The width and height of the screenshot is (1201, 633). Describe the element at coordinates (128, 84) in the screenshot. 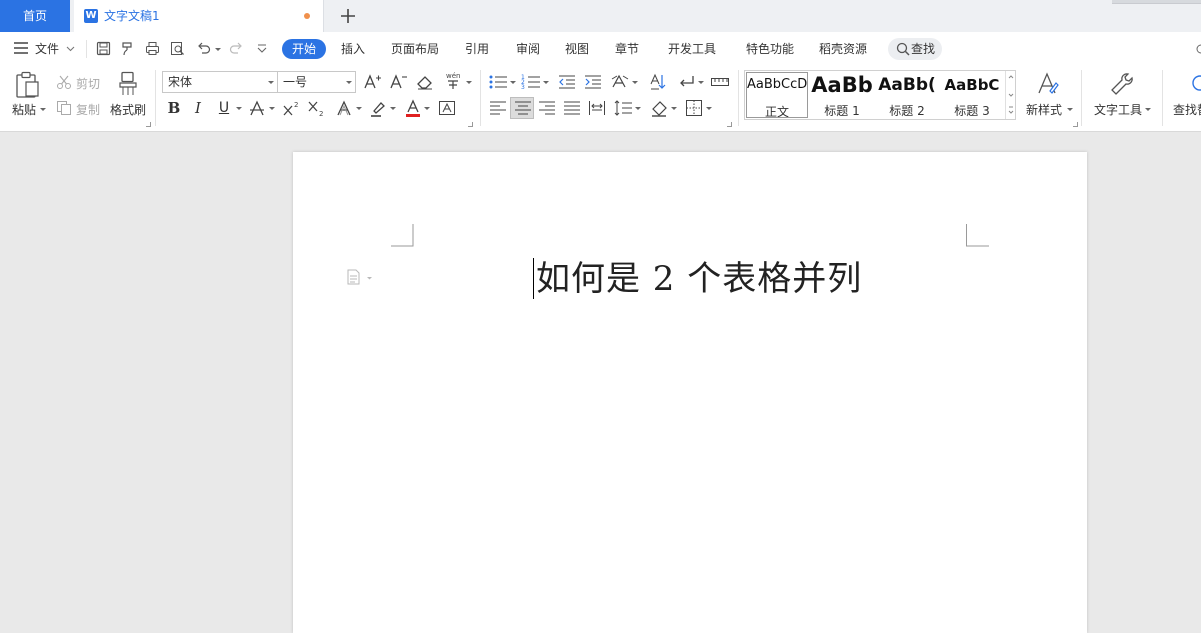

I see `format-painter-icon` at that location.